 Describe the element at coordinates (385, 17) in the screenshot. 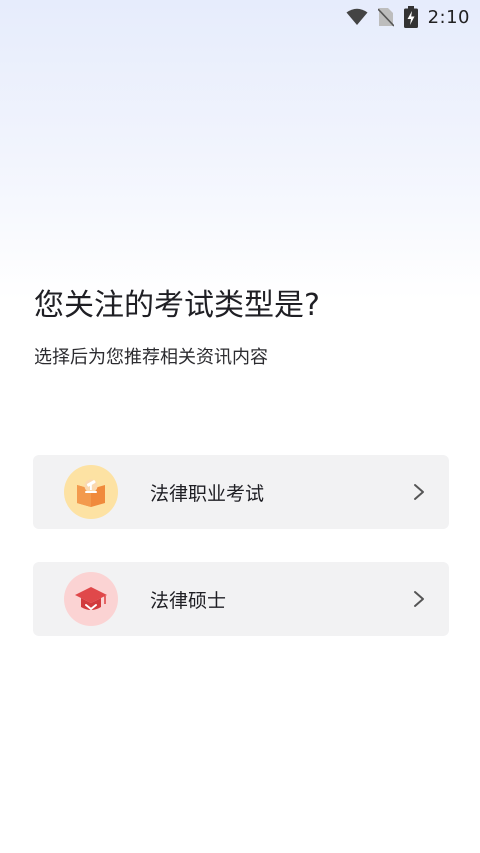

I see `no-sim-icon` at that location.